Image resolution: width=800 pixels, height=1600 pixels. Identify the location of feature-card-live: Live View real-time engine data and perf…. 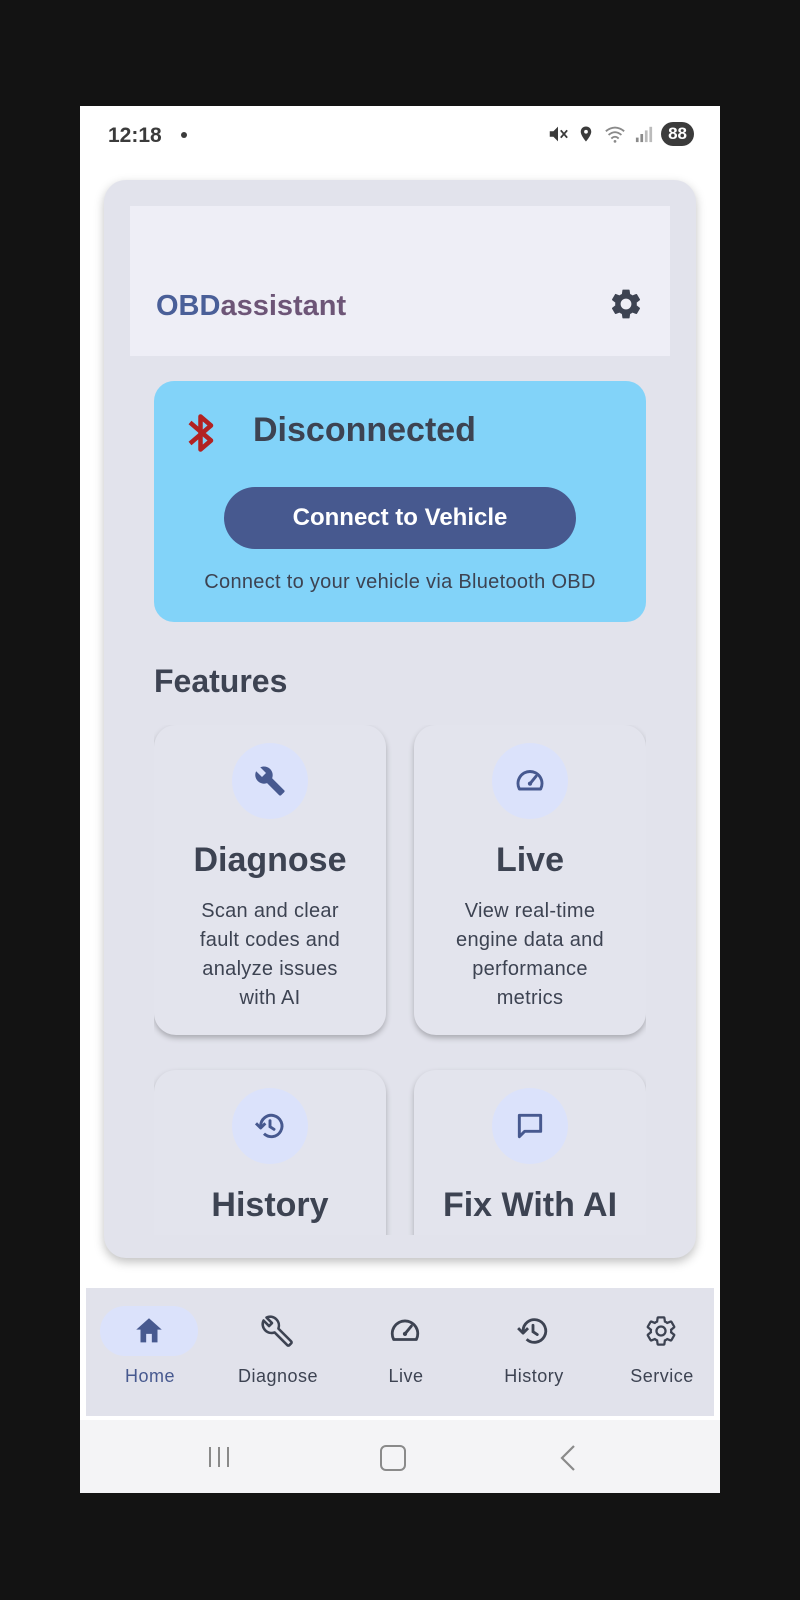
(530, 880).